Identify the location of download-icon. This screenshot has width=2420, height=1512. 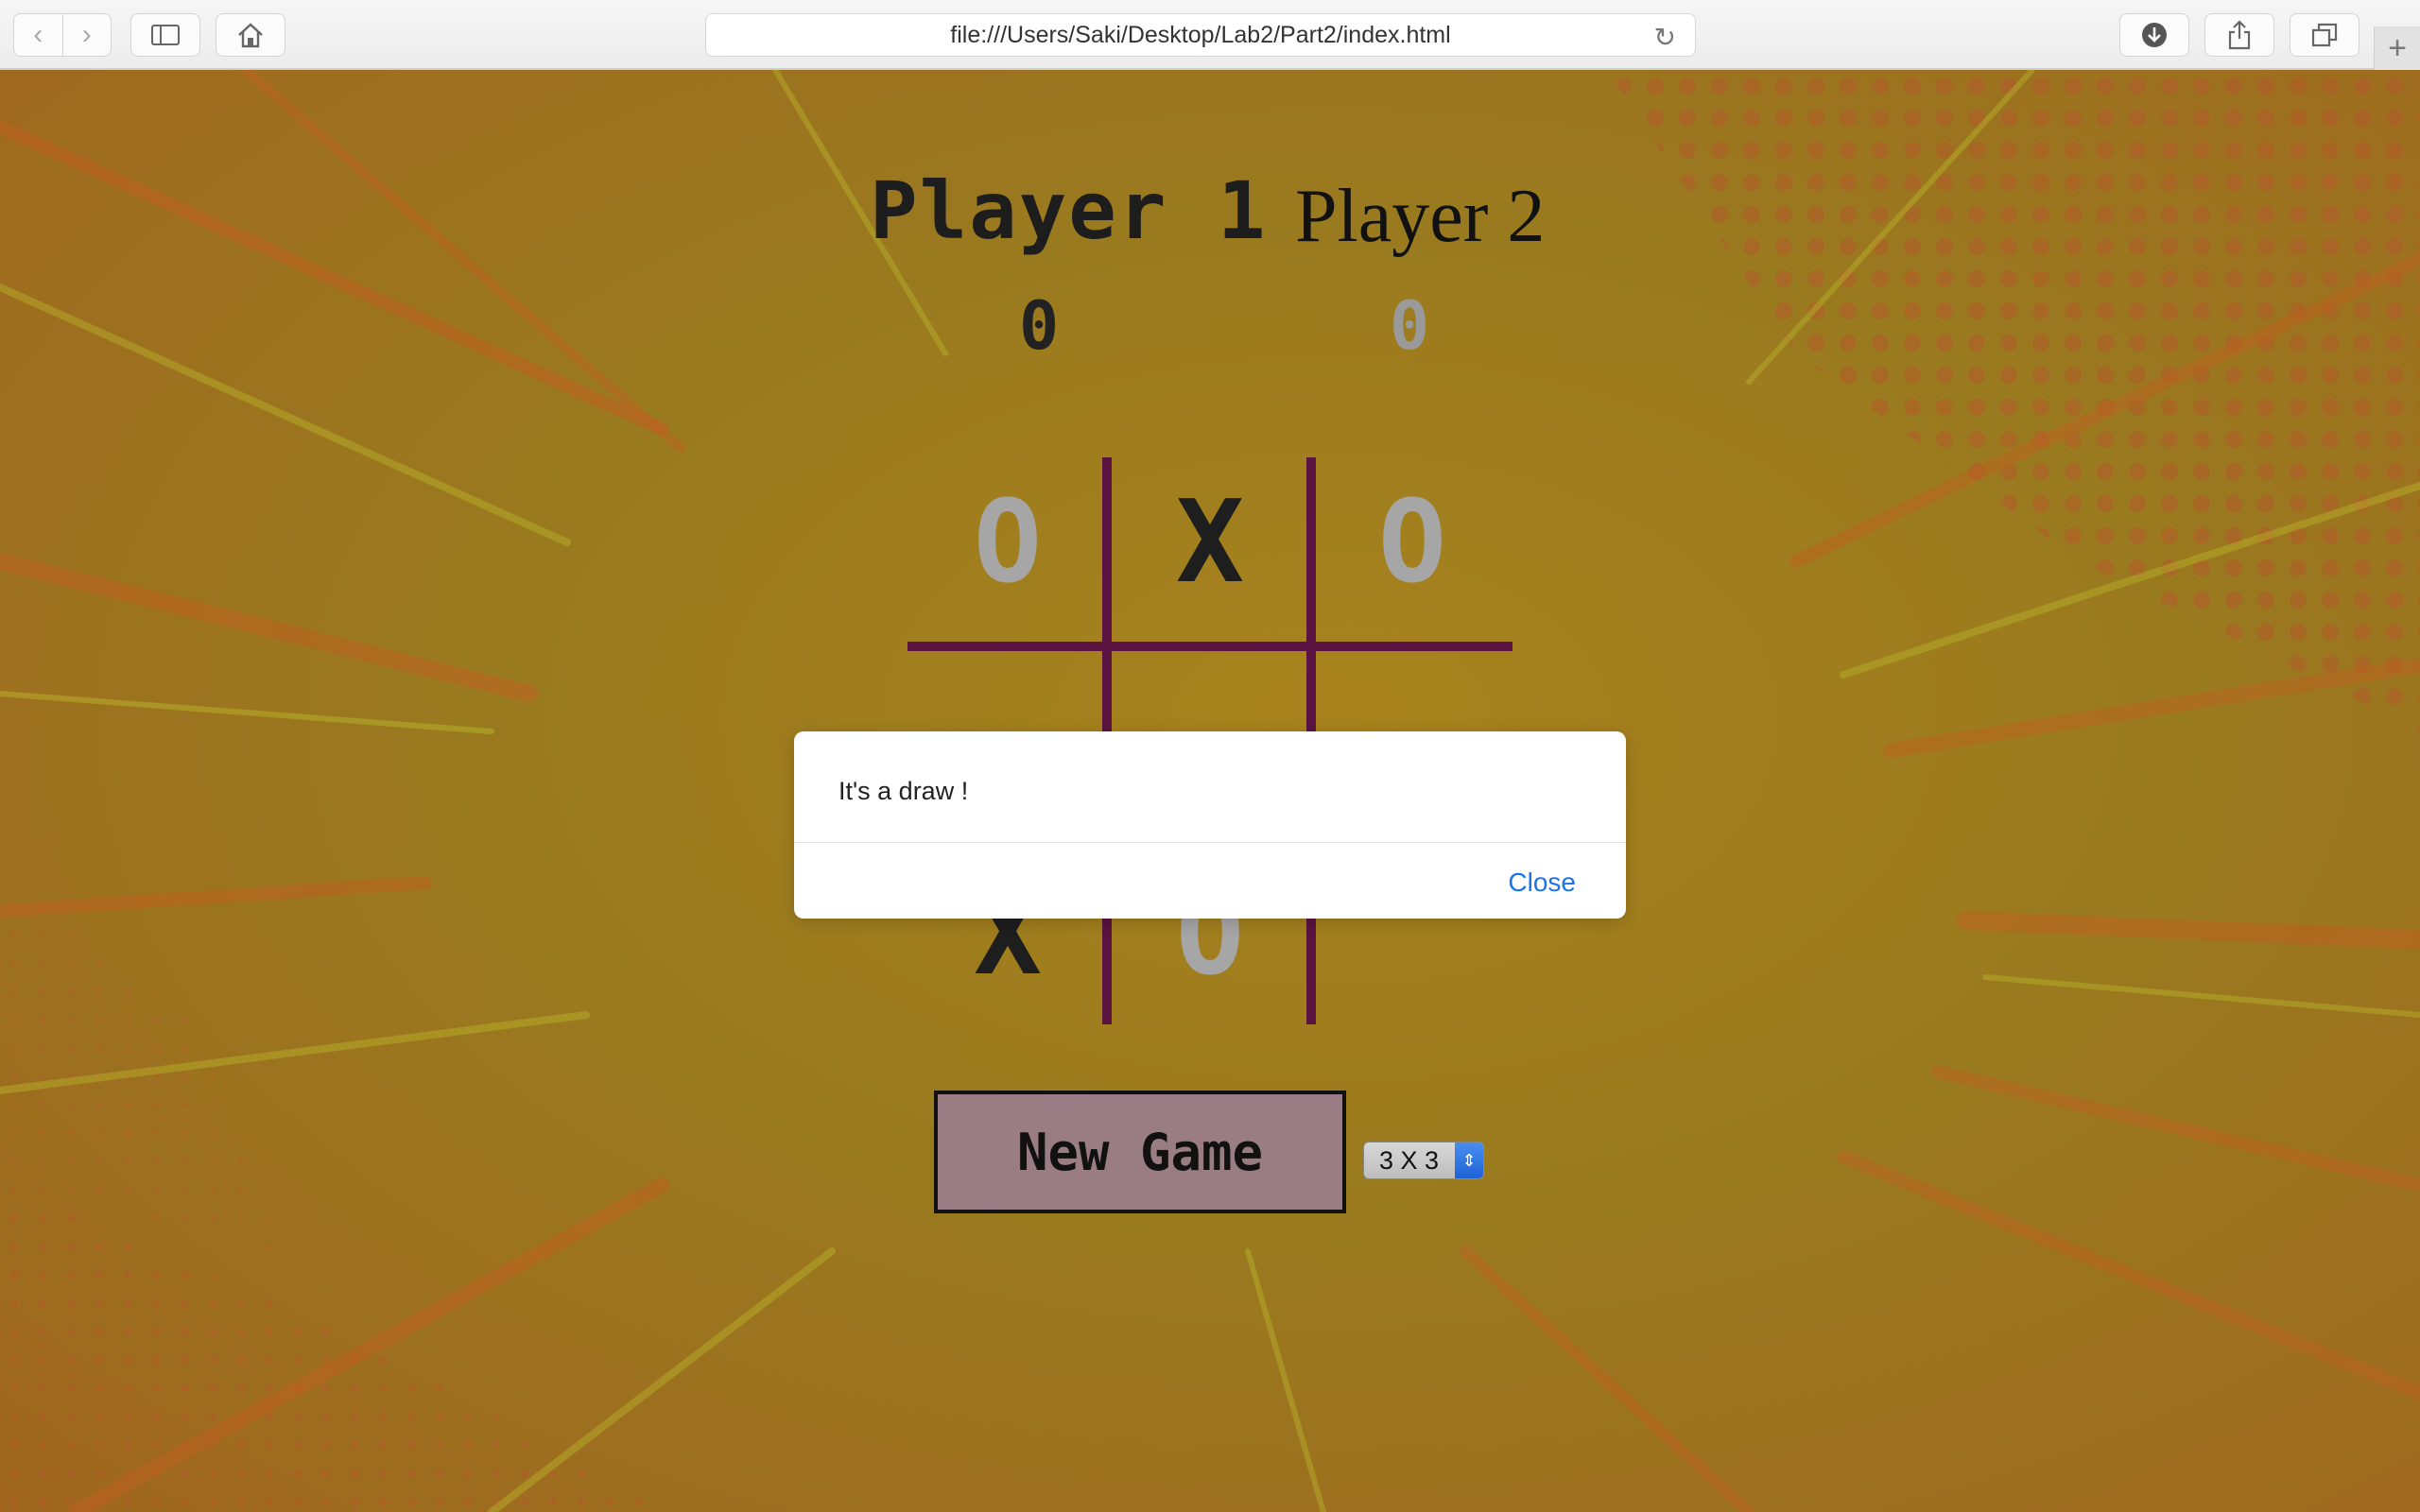
(2154, 35).